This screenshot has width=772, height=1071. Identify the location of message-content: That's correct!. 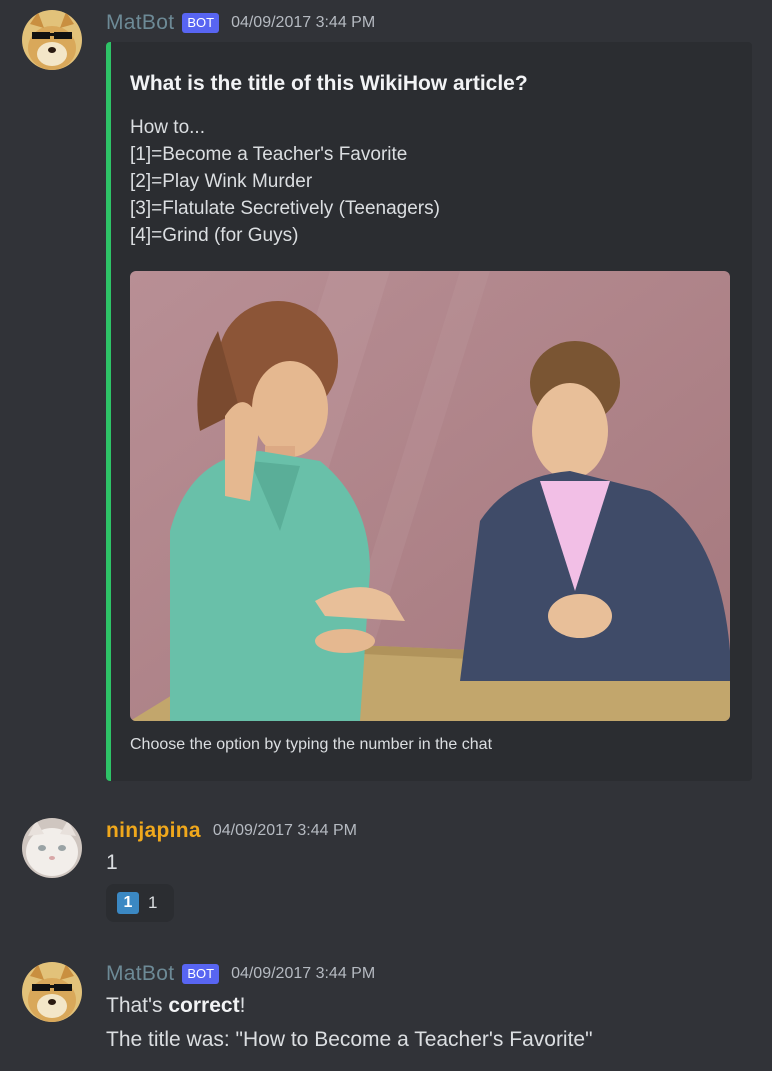
(175, 1006).